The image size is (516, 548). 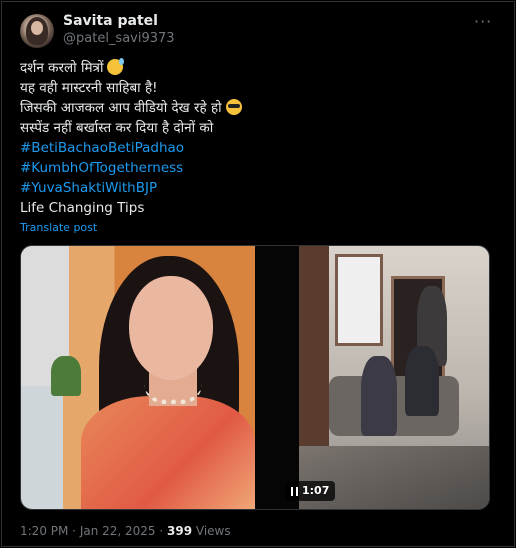 What do you see at coordinates (316, 490) in the screenshot?
I see `video-duration: 1:07` at bounding box center [316, 490].